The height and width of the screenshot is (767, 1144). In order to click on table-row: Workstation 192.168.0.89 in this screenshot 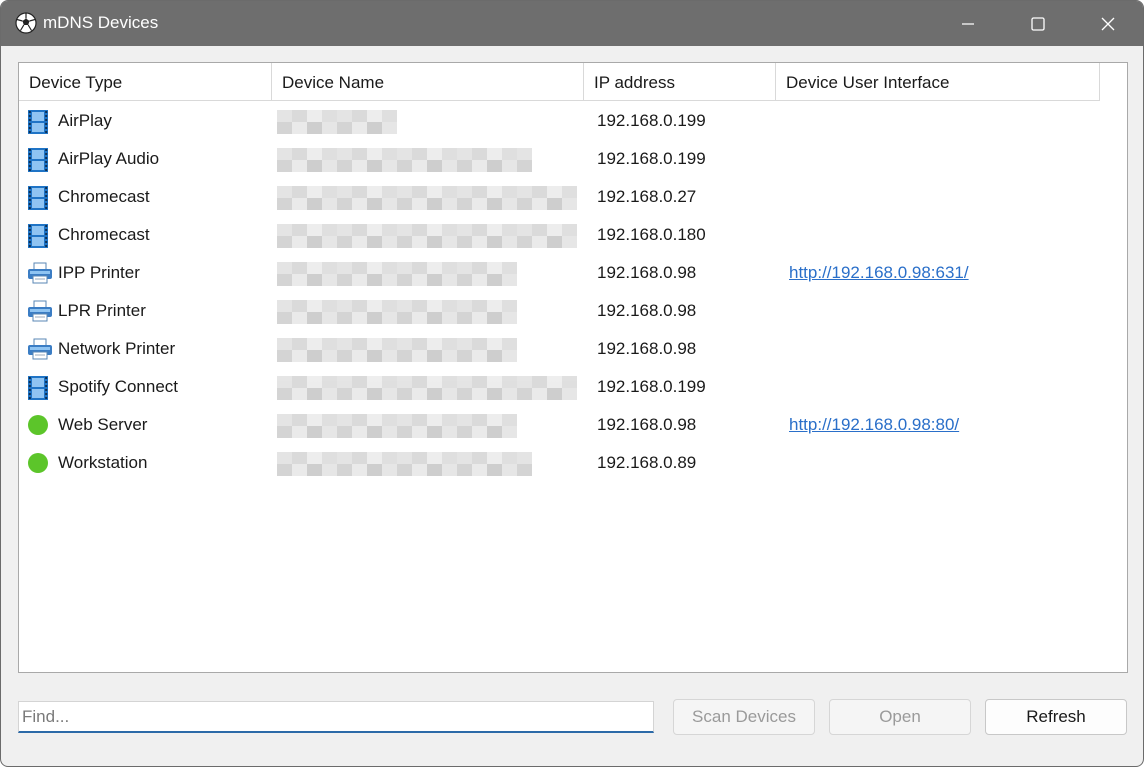, I will do `click(573, 463)`.